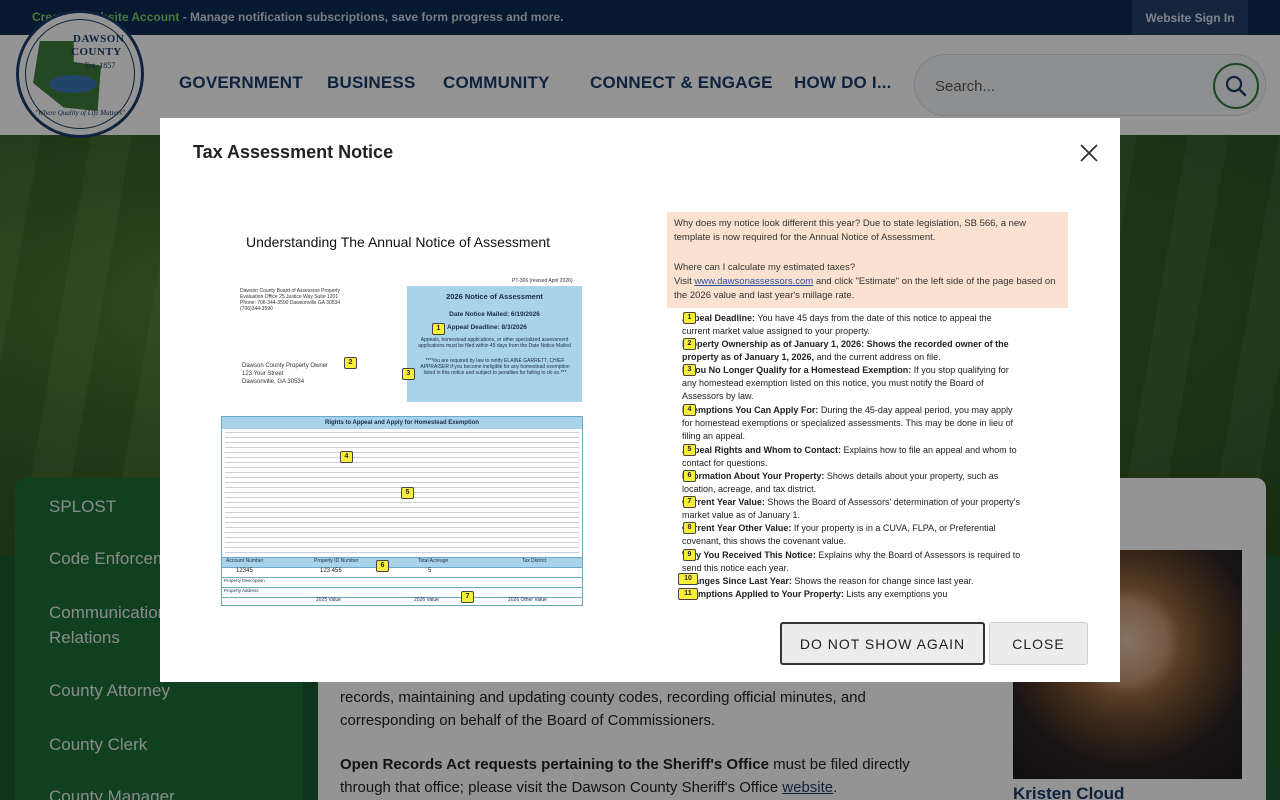  I want to click on table-col-account: Account Number, so click(245, 561).